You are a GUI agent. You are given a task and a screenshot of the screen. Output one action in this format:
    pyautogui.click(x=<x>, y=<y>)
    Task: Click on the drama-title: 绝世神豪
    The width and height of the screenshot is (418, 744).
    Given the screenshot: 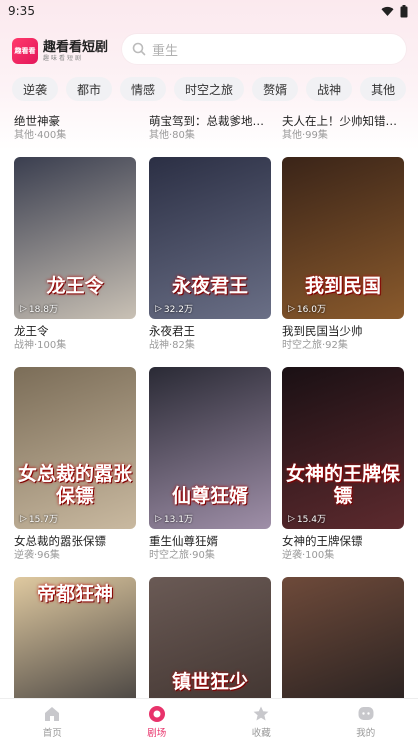 What is the action you would take?
    pyautogui.click(x=37, y=121)
    